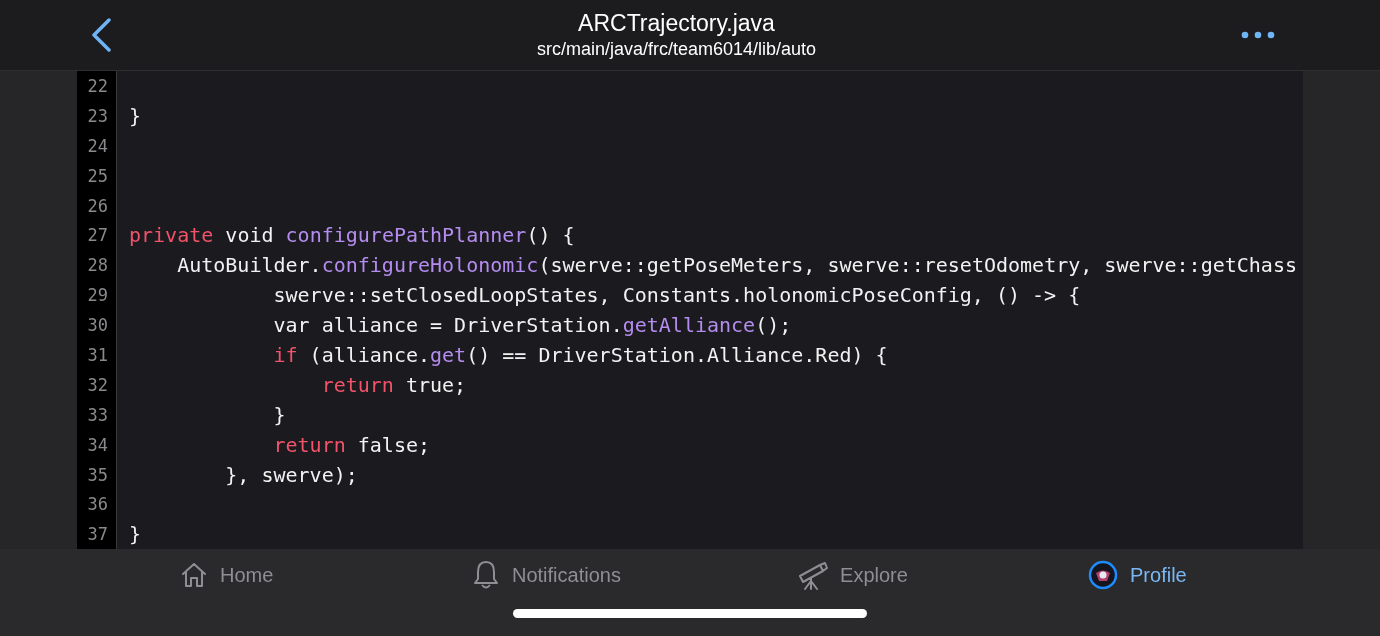  Describe the element at coordinates (351, 235) in the screenshot. I see `code-line: private void configurePathPlanner() {` at that location.